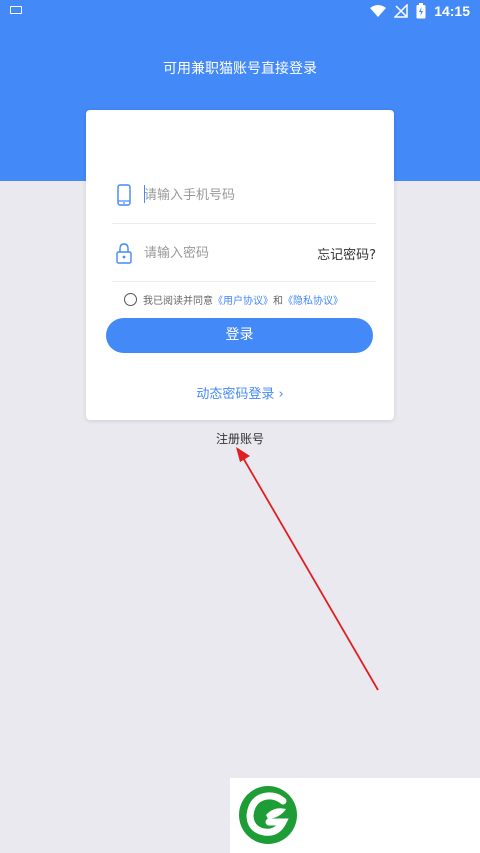 The width and height of the screenshot is (480, 853). I want to click on agreement-radio, so click(130, 299).